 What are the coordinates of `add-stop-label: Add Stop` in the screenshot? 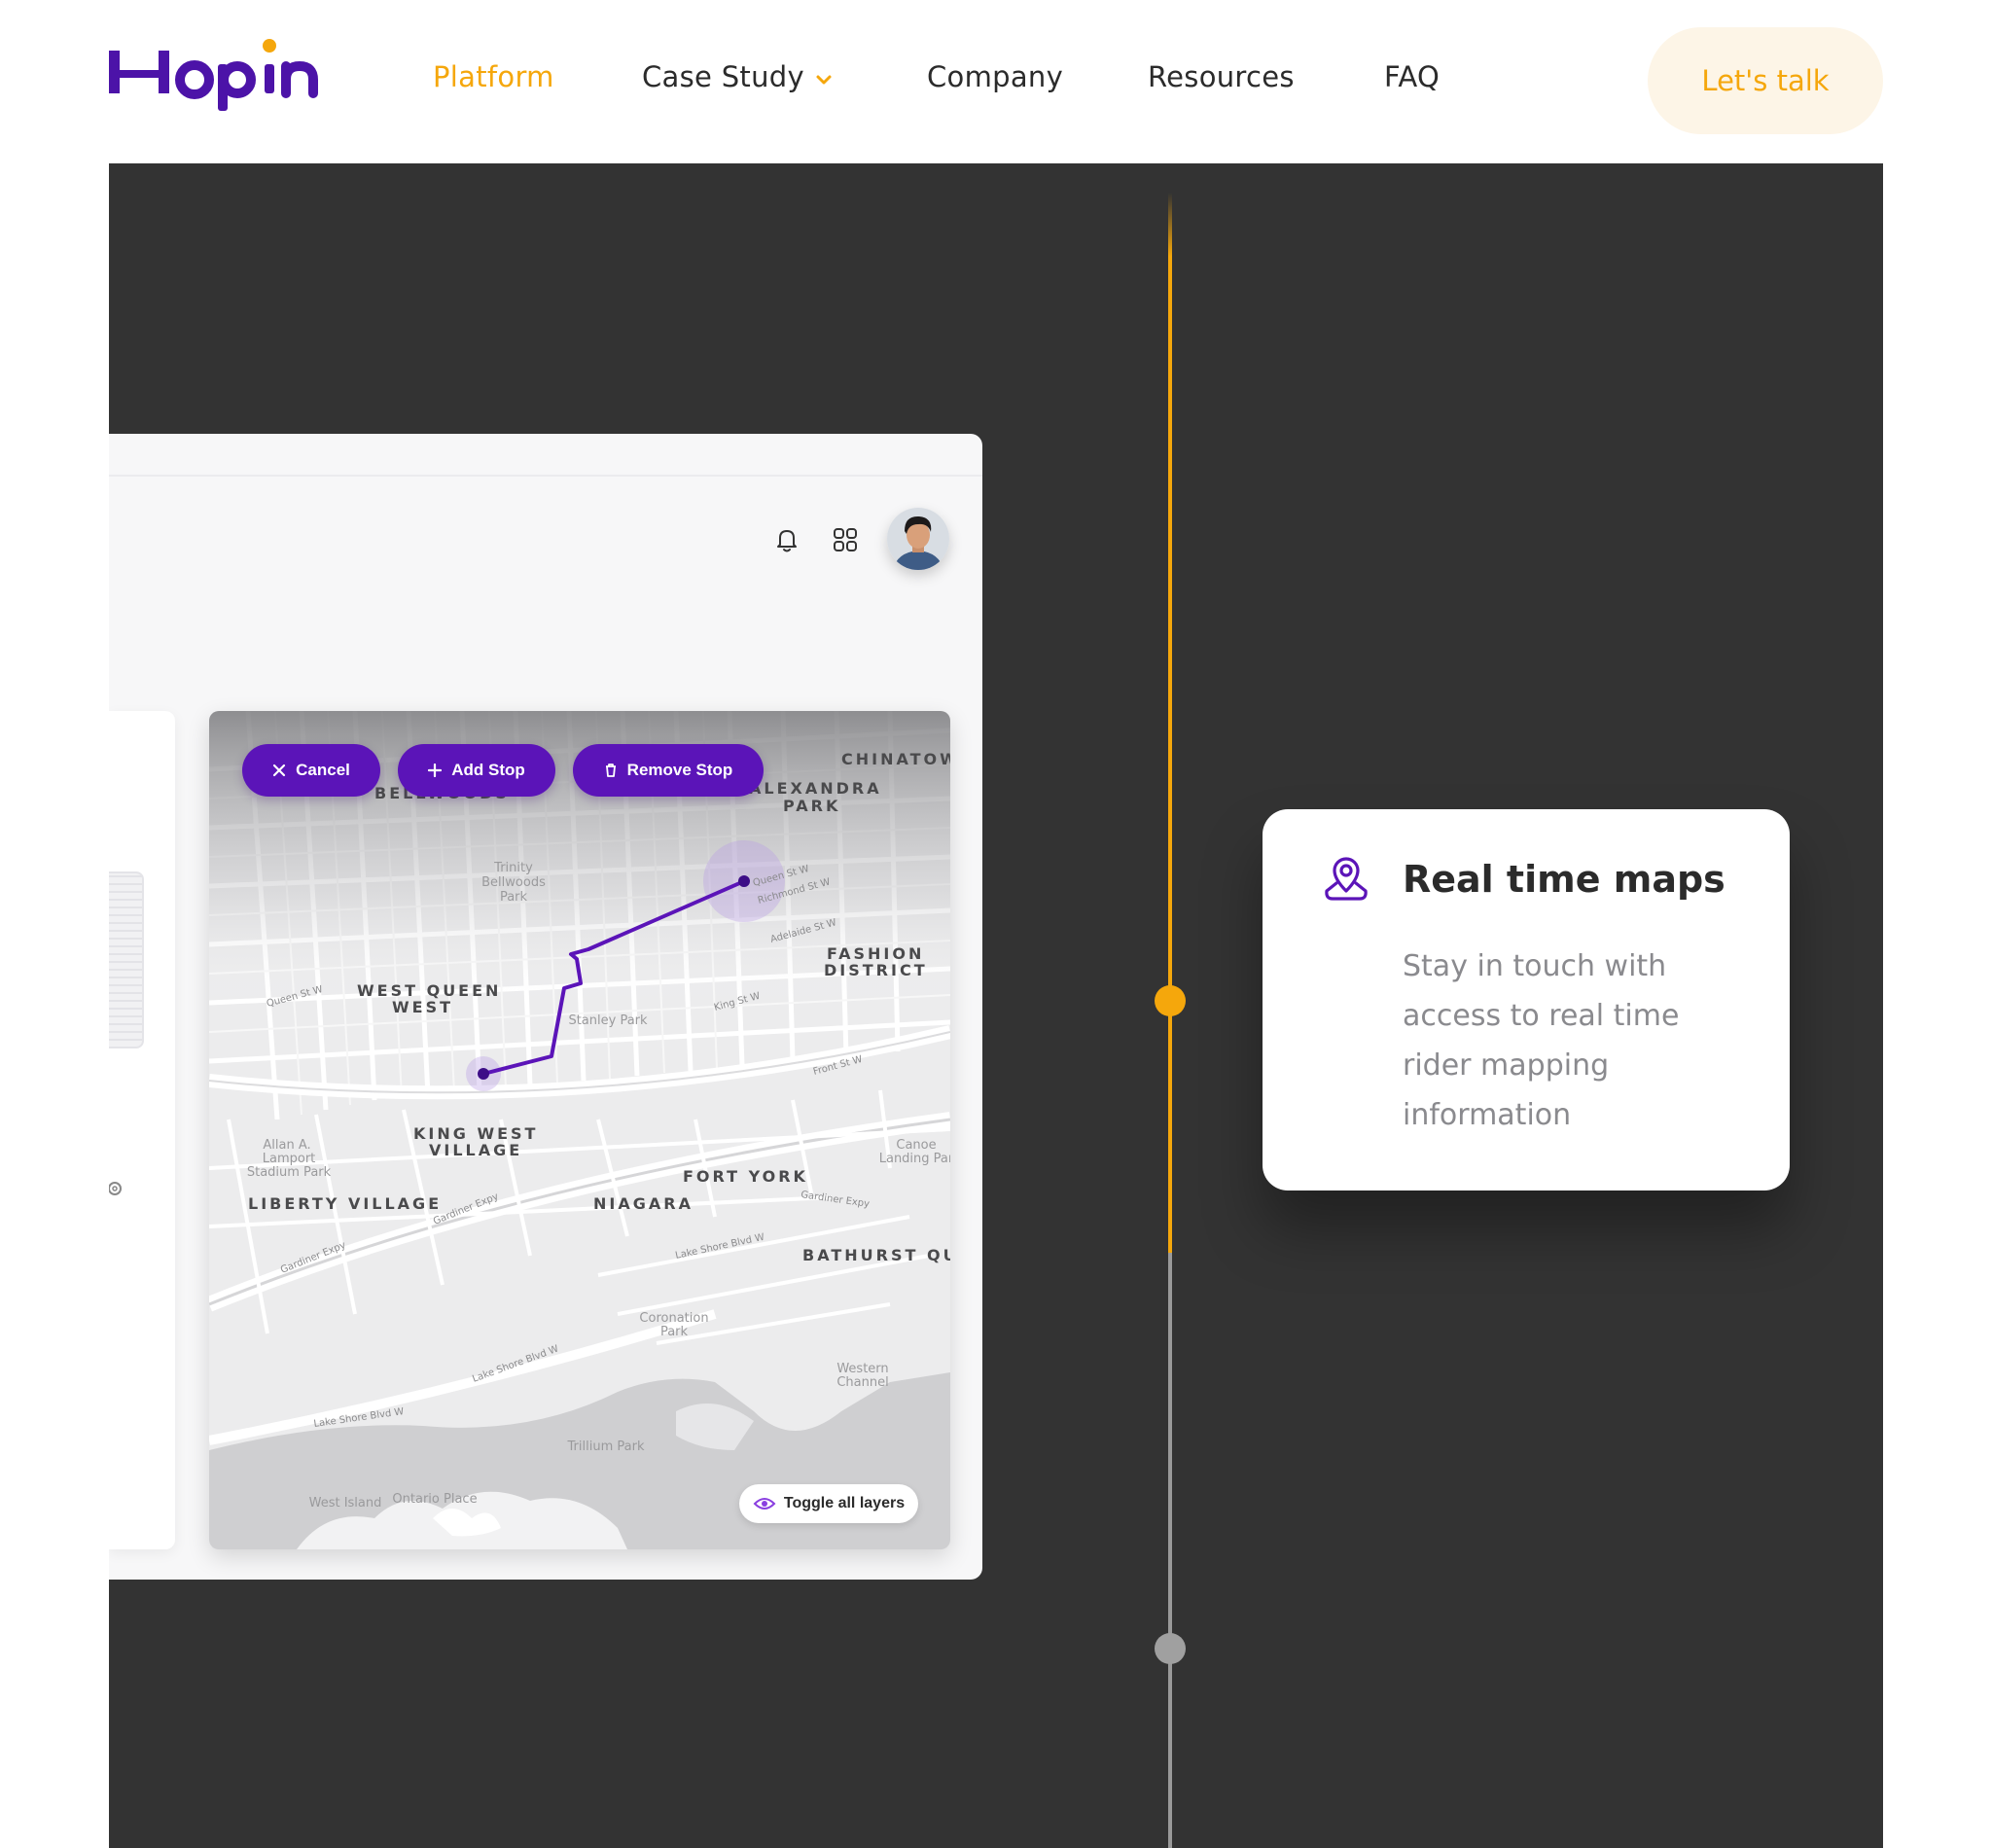 It's located at (488, 770).